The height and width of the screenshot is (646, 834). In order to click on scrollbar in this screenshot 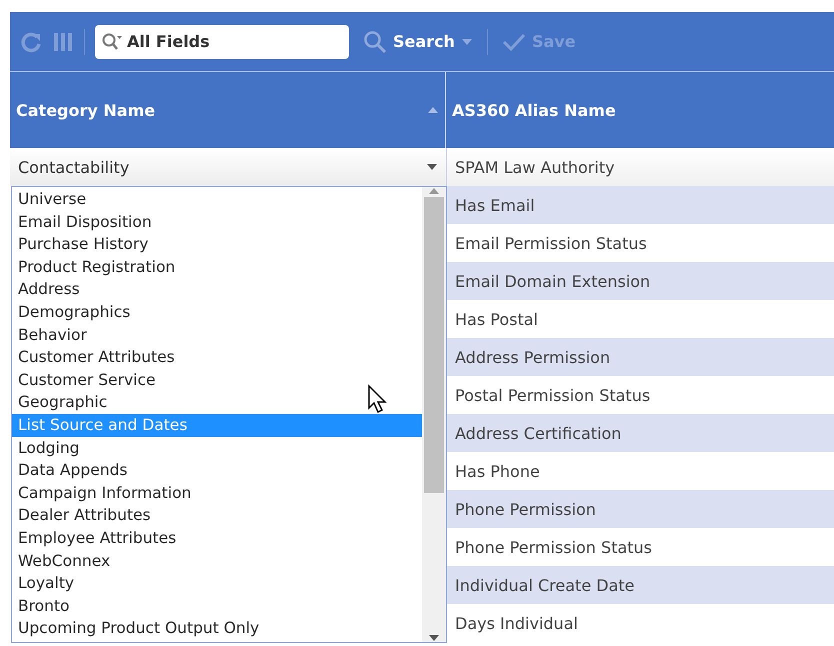, I will do `click(434, 414)`.